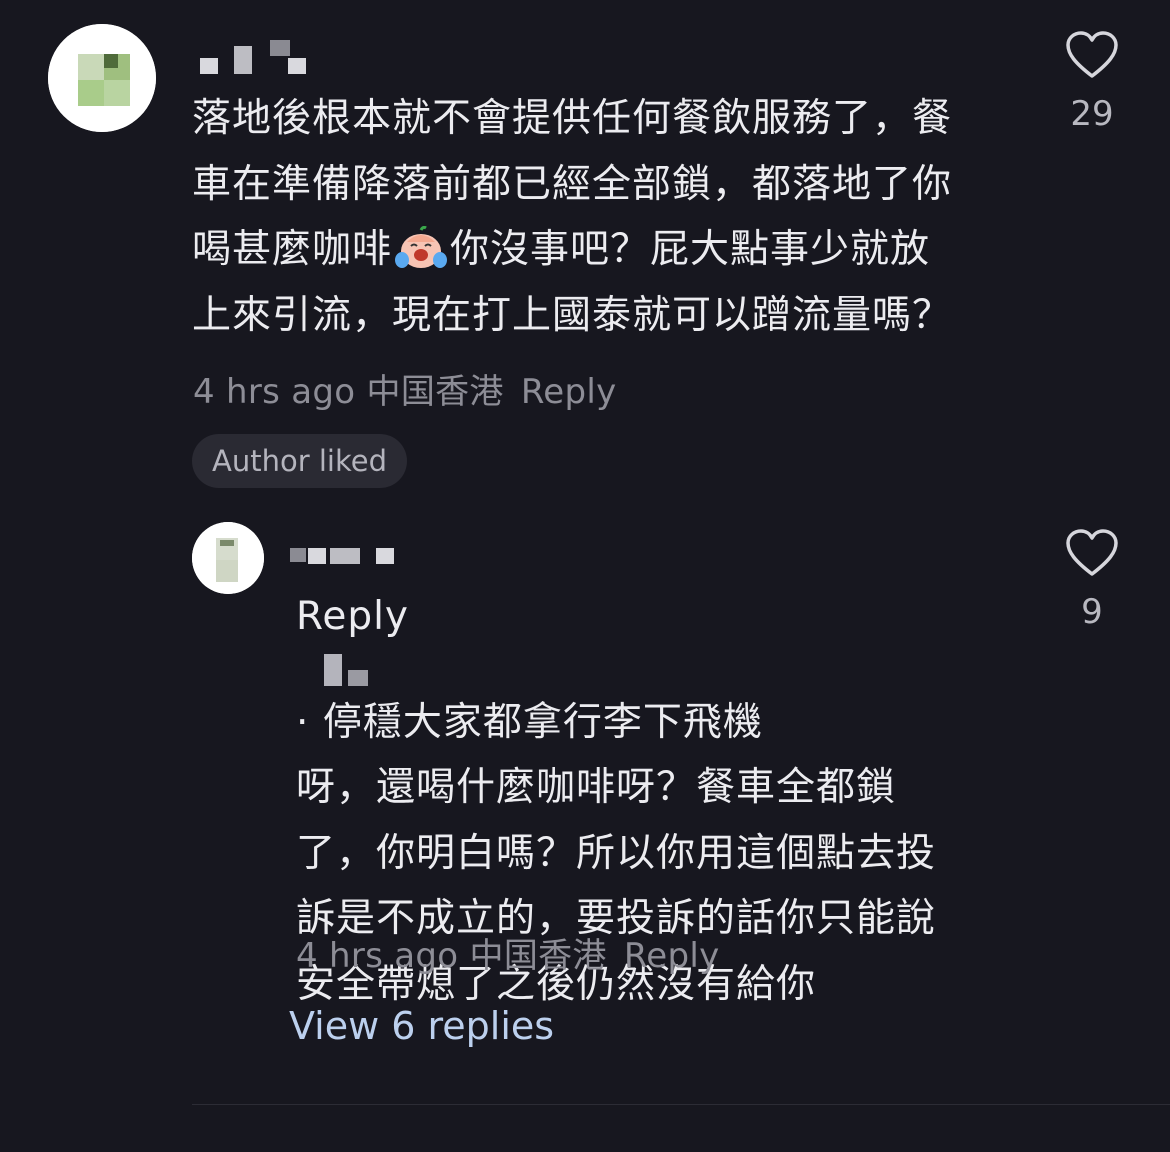 The image size is (1170, 1152). Describe the element at coordinates (255, 60) in the screenshot. I see `commenter-username-blurred` at that location.